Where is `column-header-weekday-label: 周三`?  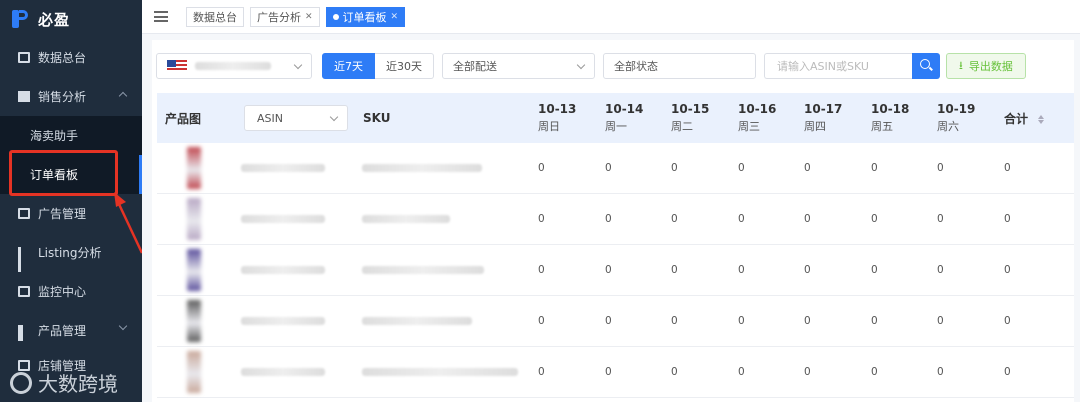 column-header-weekday-label: 周三 is located at coordinates (749, 126).